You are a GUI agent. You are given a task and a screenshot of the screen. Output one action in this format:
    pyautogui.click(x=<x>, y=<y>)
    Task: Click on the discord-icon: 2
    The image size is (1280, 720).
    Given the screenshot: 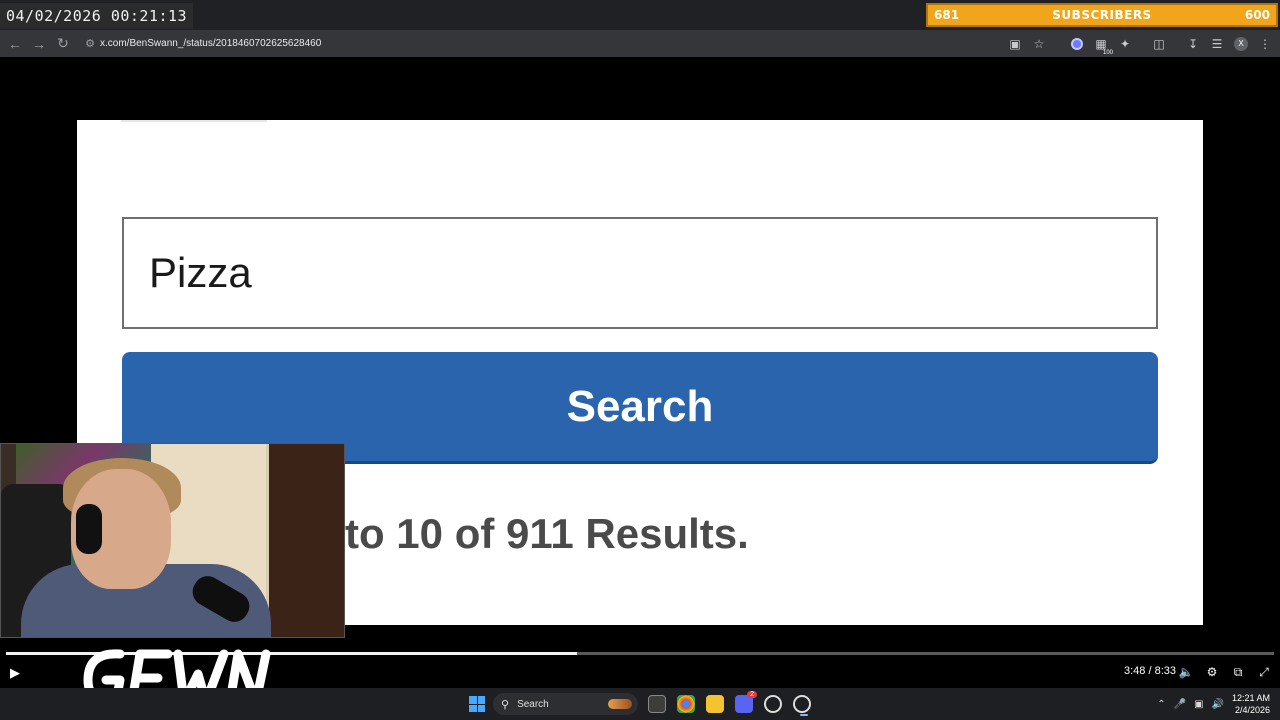 What is the action you would take?
    pyautogui.click(x=746, y=702)
    